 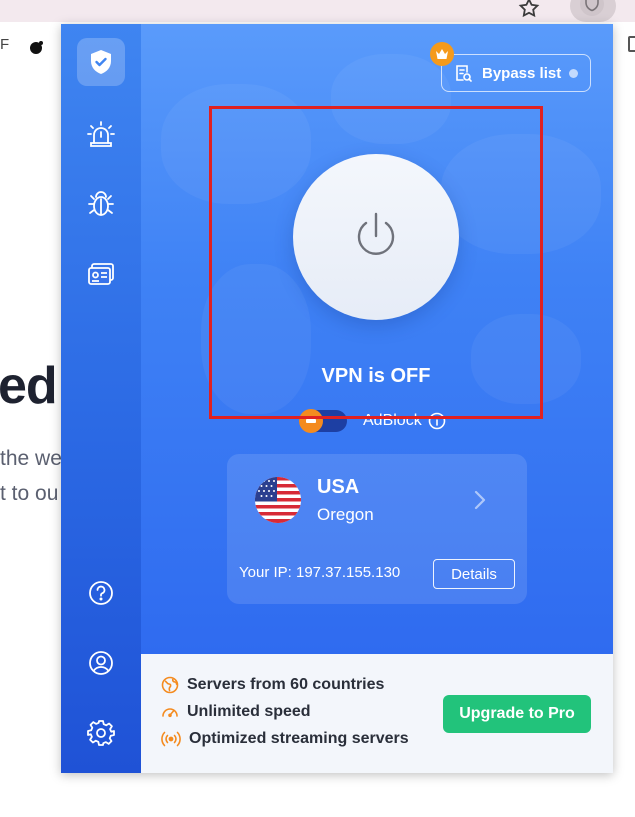 I want to click on sidebar-item-malware, so click(x=101, y=204).